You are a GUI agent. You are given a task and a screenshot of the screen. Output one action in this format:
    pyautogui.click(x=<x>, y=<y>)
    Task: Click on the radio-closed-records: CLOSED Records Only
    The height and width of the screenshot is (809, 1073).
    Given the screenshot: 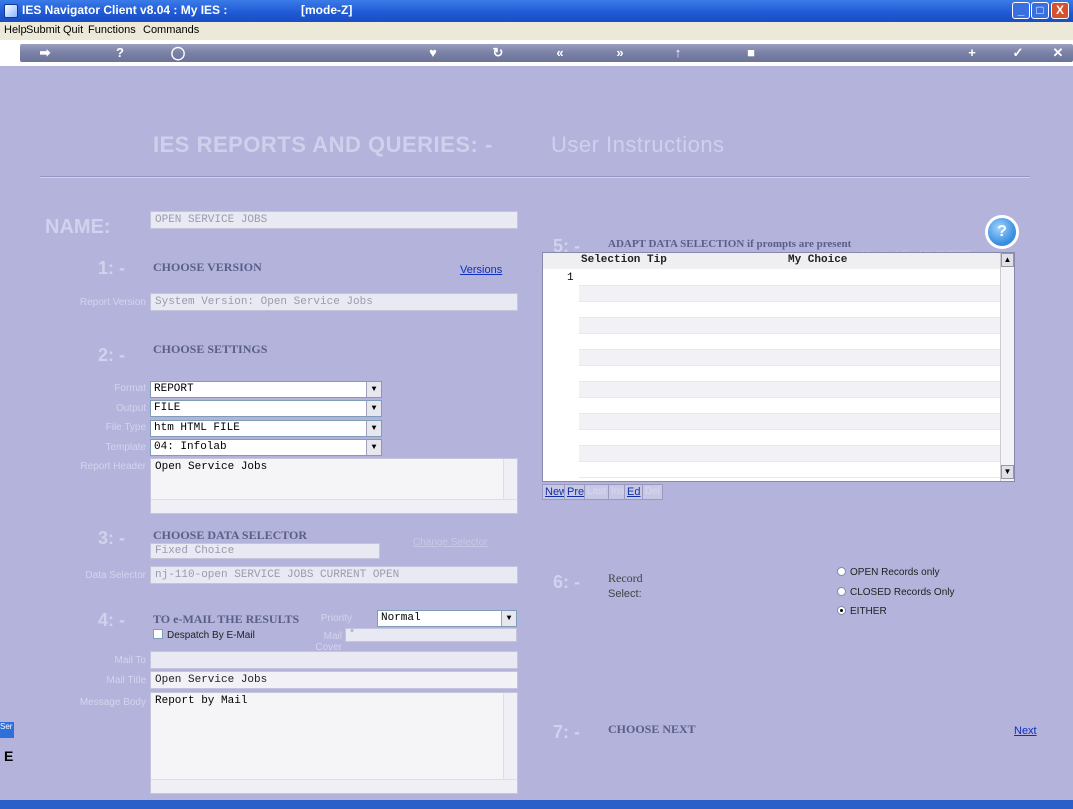 What is the action you would take?
    pyautogui.click(x=895, y=592)
    